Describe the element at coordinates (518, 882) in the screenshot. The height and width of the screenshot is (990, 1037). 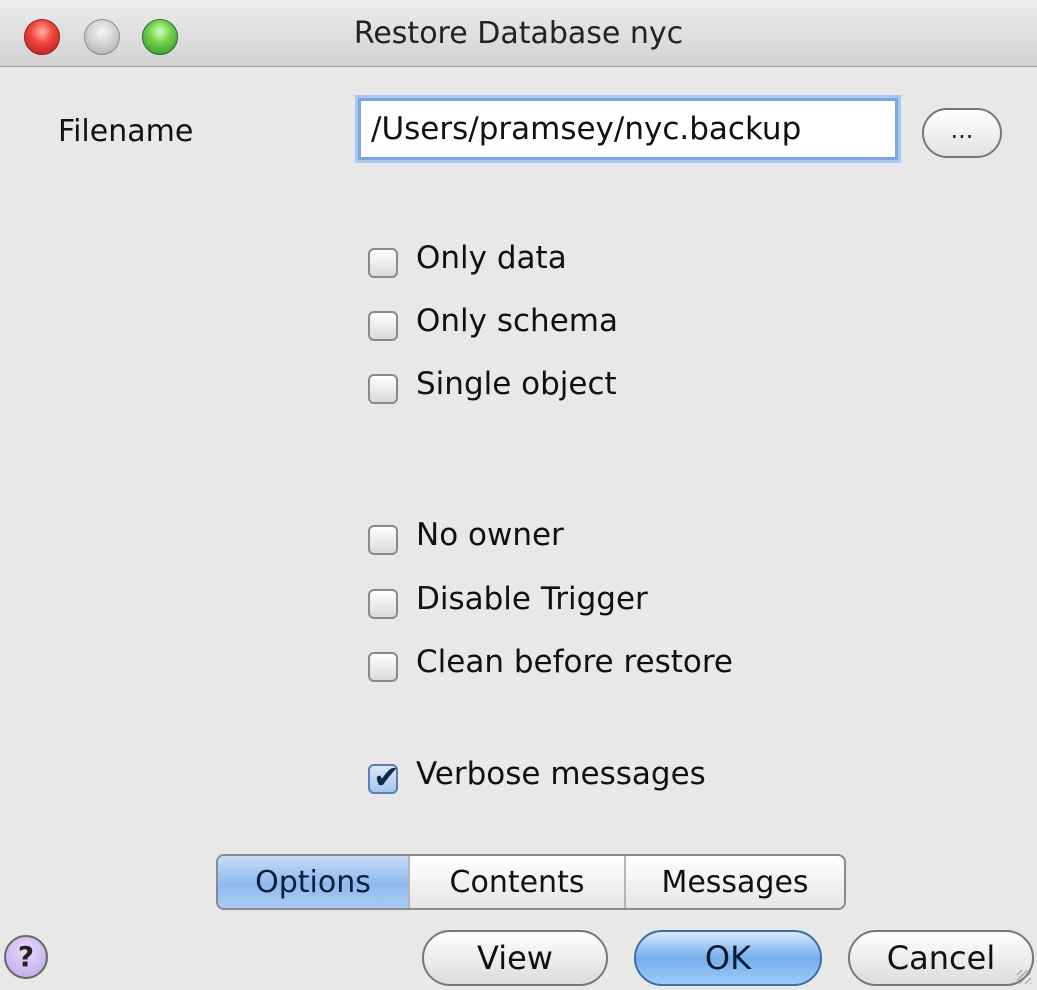
I see `tab-contents: Contents` at that location.